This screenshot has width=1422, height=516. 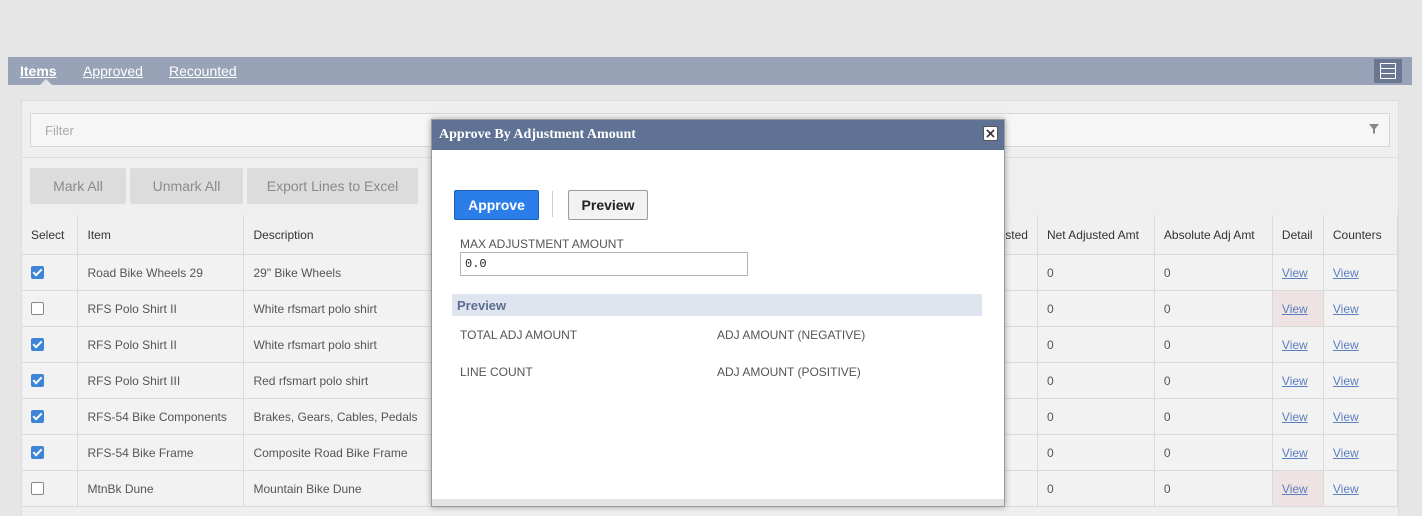 What do you see at coordinates (203, 71) in the screenshot?
I see `tab-recounted: Recounted` at bounding box center [203, 71].